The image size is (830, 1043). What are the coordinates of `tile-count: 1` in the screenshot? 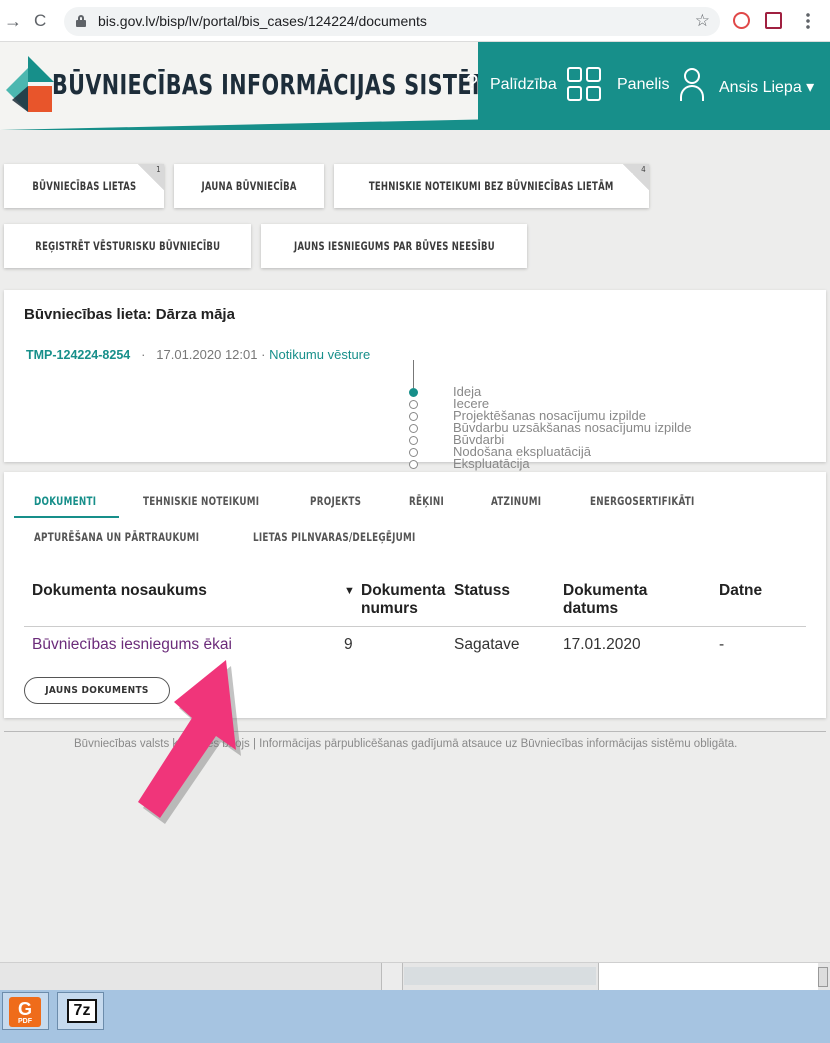 It's located at (158, 169).